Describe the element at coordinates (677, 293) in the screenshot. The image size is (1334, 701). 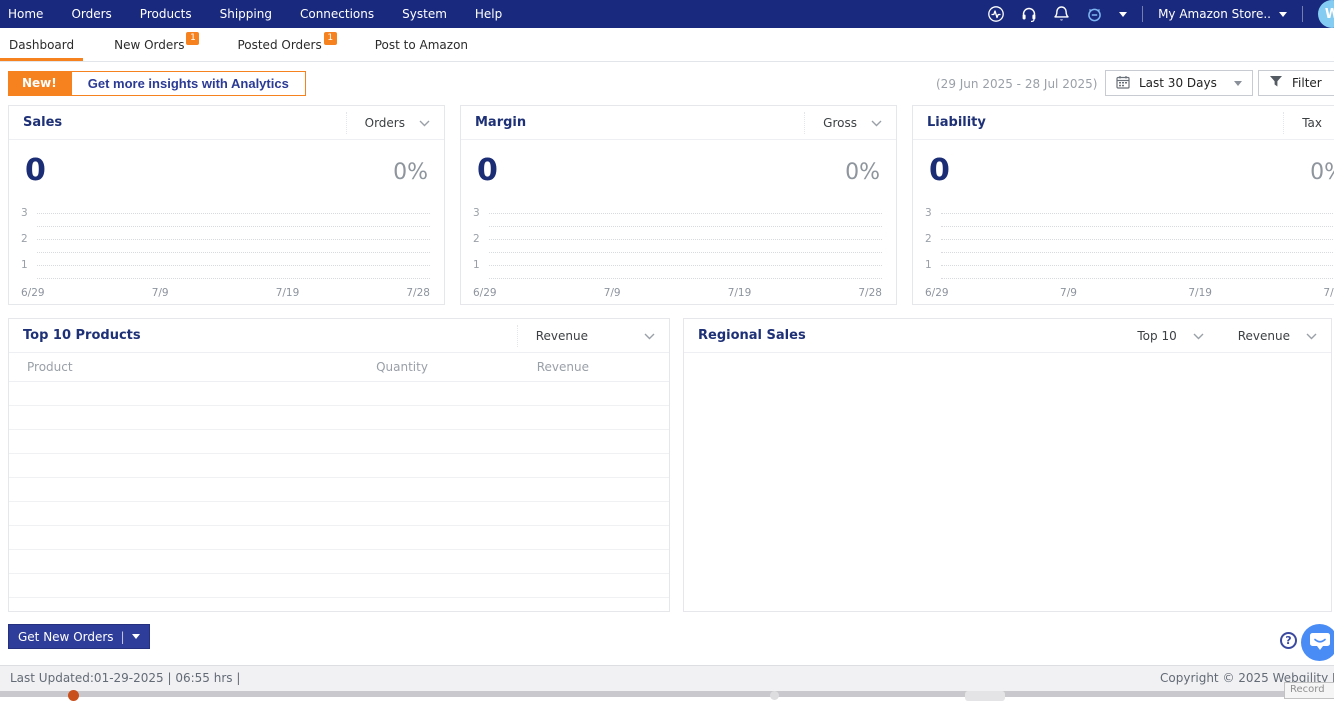
I see `margin-x-axis: 6/29 7/9 7/19 7/28` at that location.